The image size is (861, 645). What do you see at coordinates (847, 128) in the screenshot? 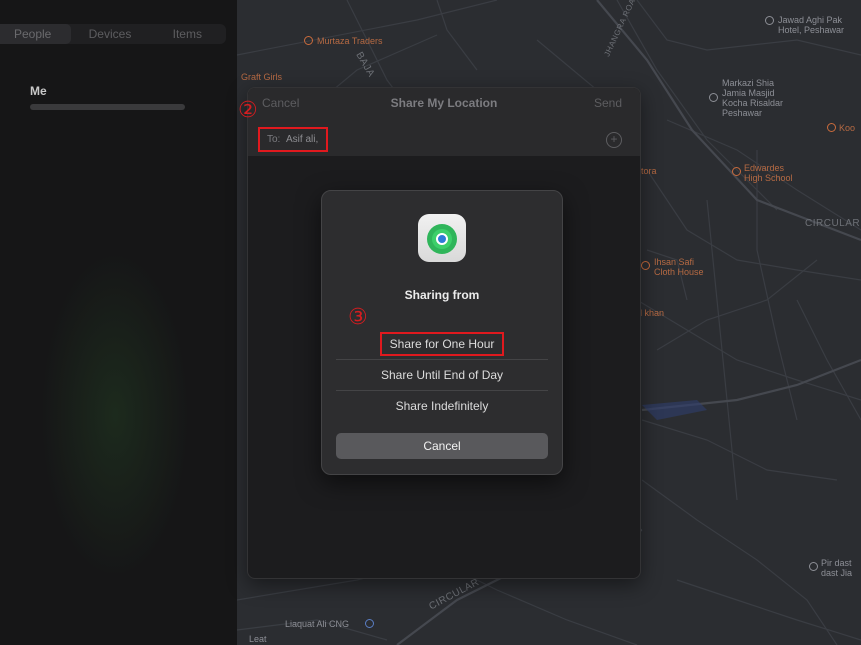
I see `map-label-koo: Koo` at bounding box center [847, 128].